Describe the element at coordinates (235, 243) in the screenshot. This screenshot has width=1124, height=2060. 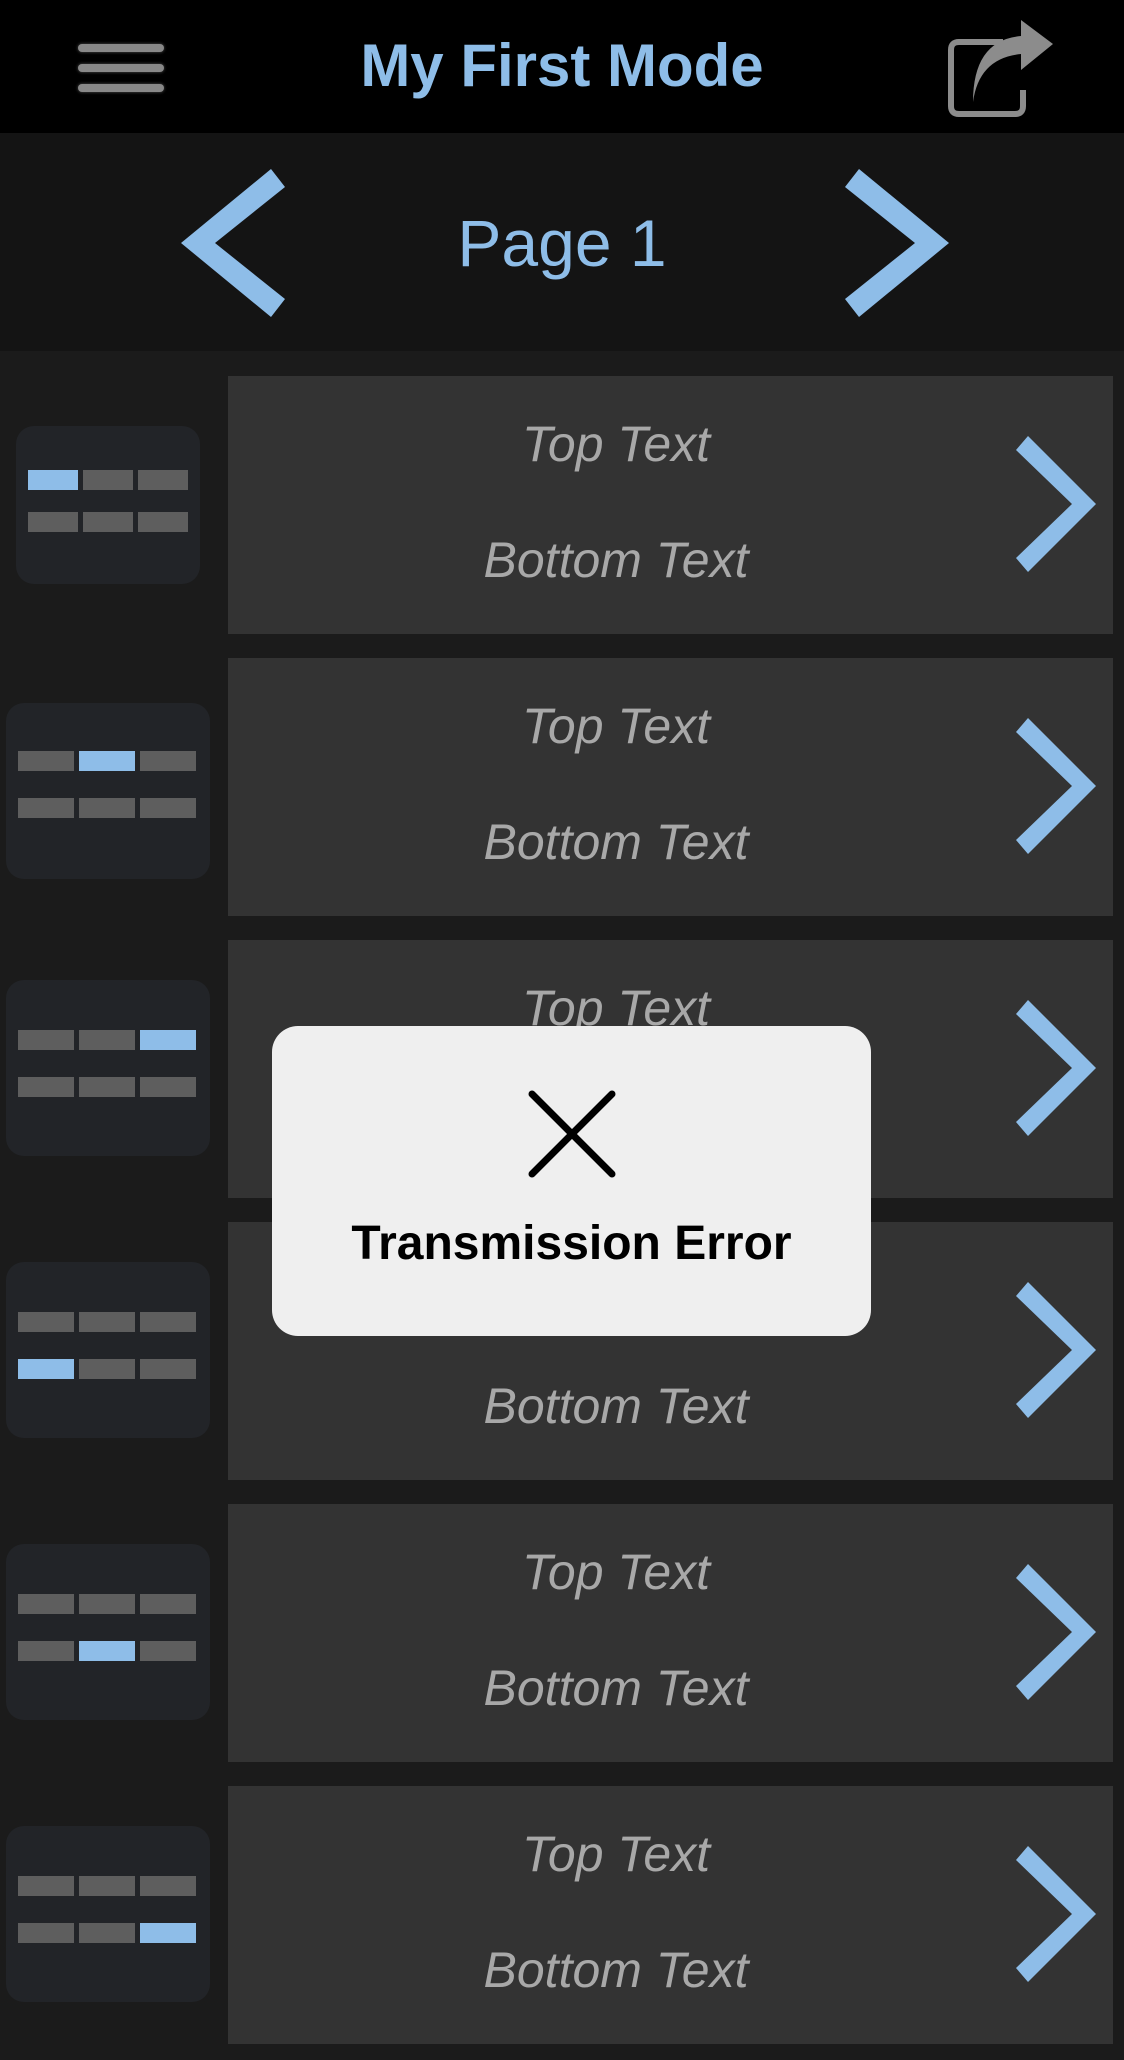
I see `chevron-left-icon` at that location.